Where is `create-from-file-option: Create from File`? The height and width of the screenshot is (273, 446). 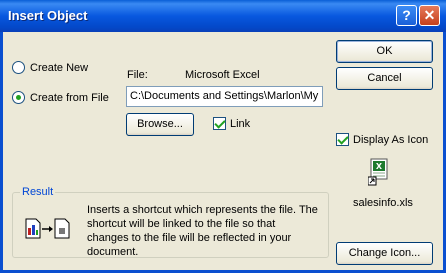 create-from-file-option: Create from File is located at coordinates (60, 97).